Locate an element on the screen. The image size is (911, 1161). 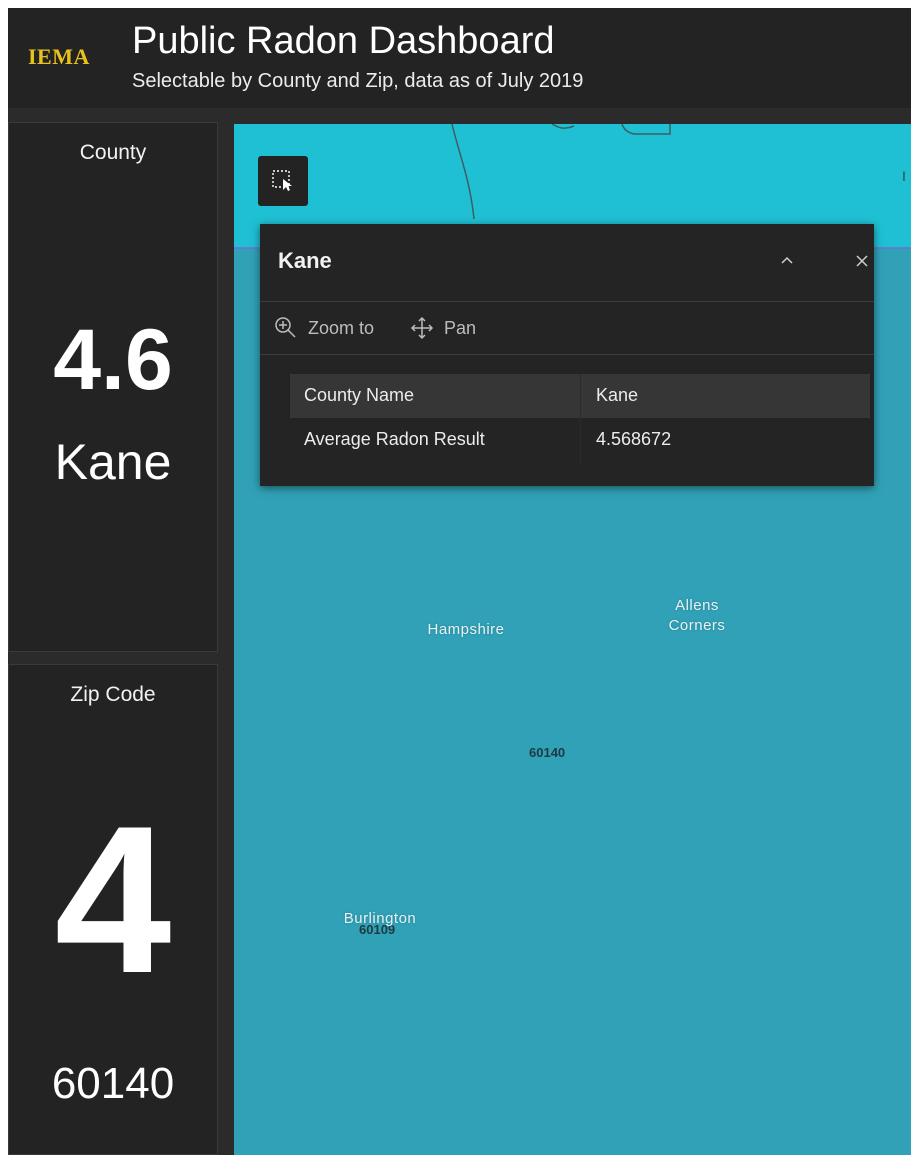
county-radon-value: 4.6 is located at coordinates (113, 360).